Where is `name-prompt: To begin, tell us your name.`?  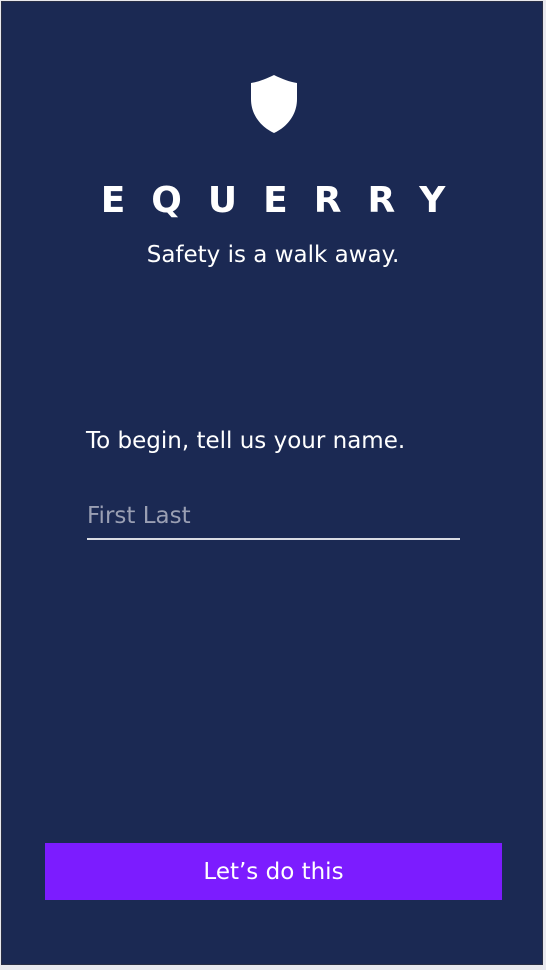
name-prompt: To begin, tell us your name. is located at coordinates (246, 441).